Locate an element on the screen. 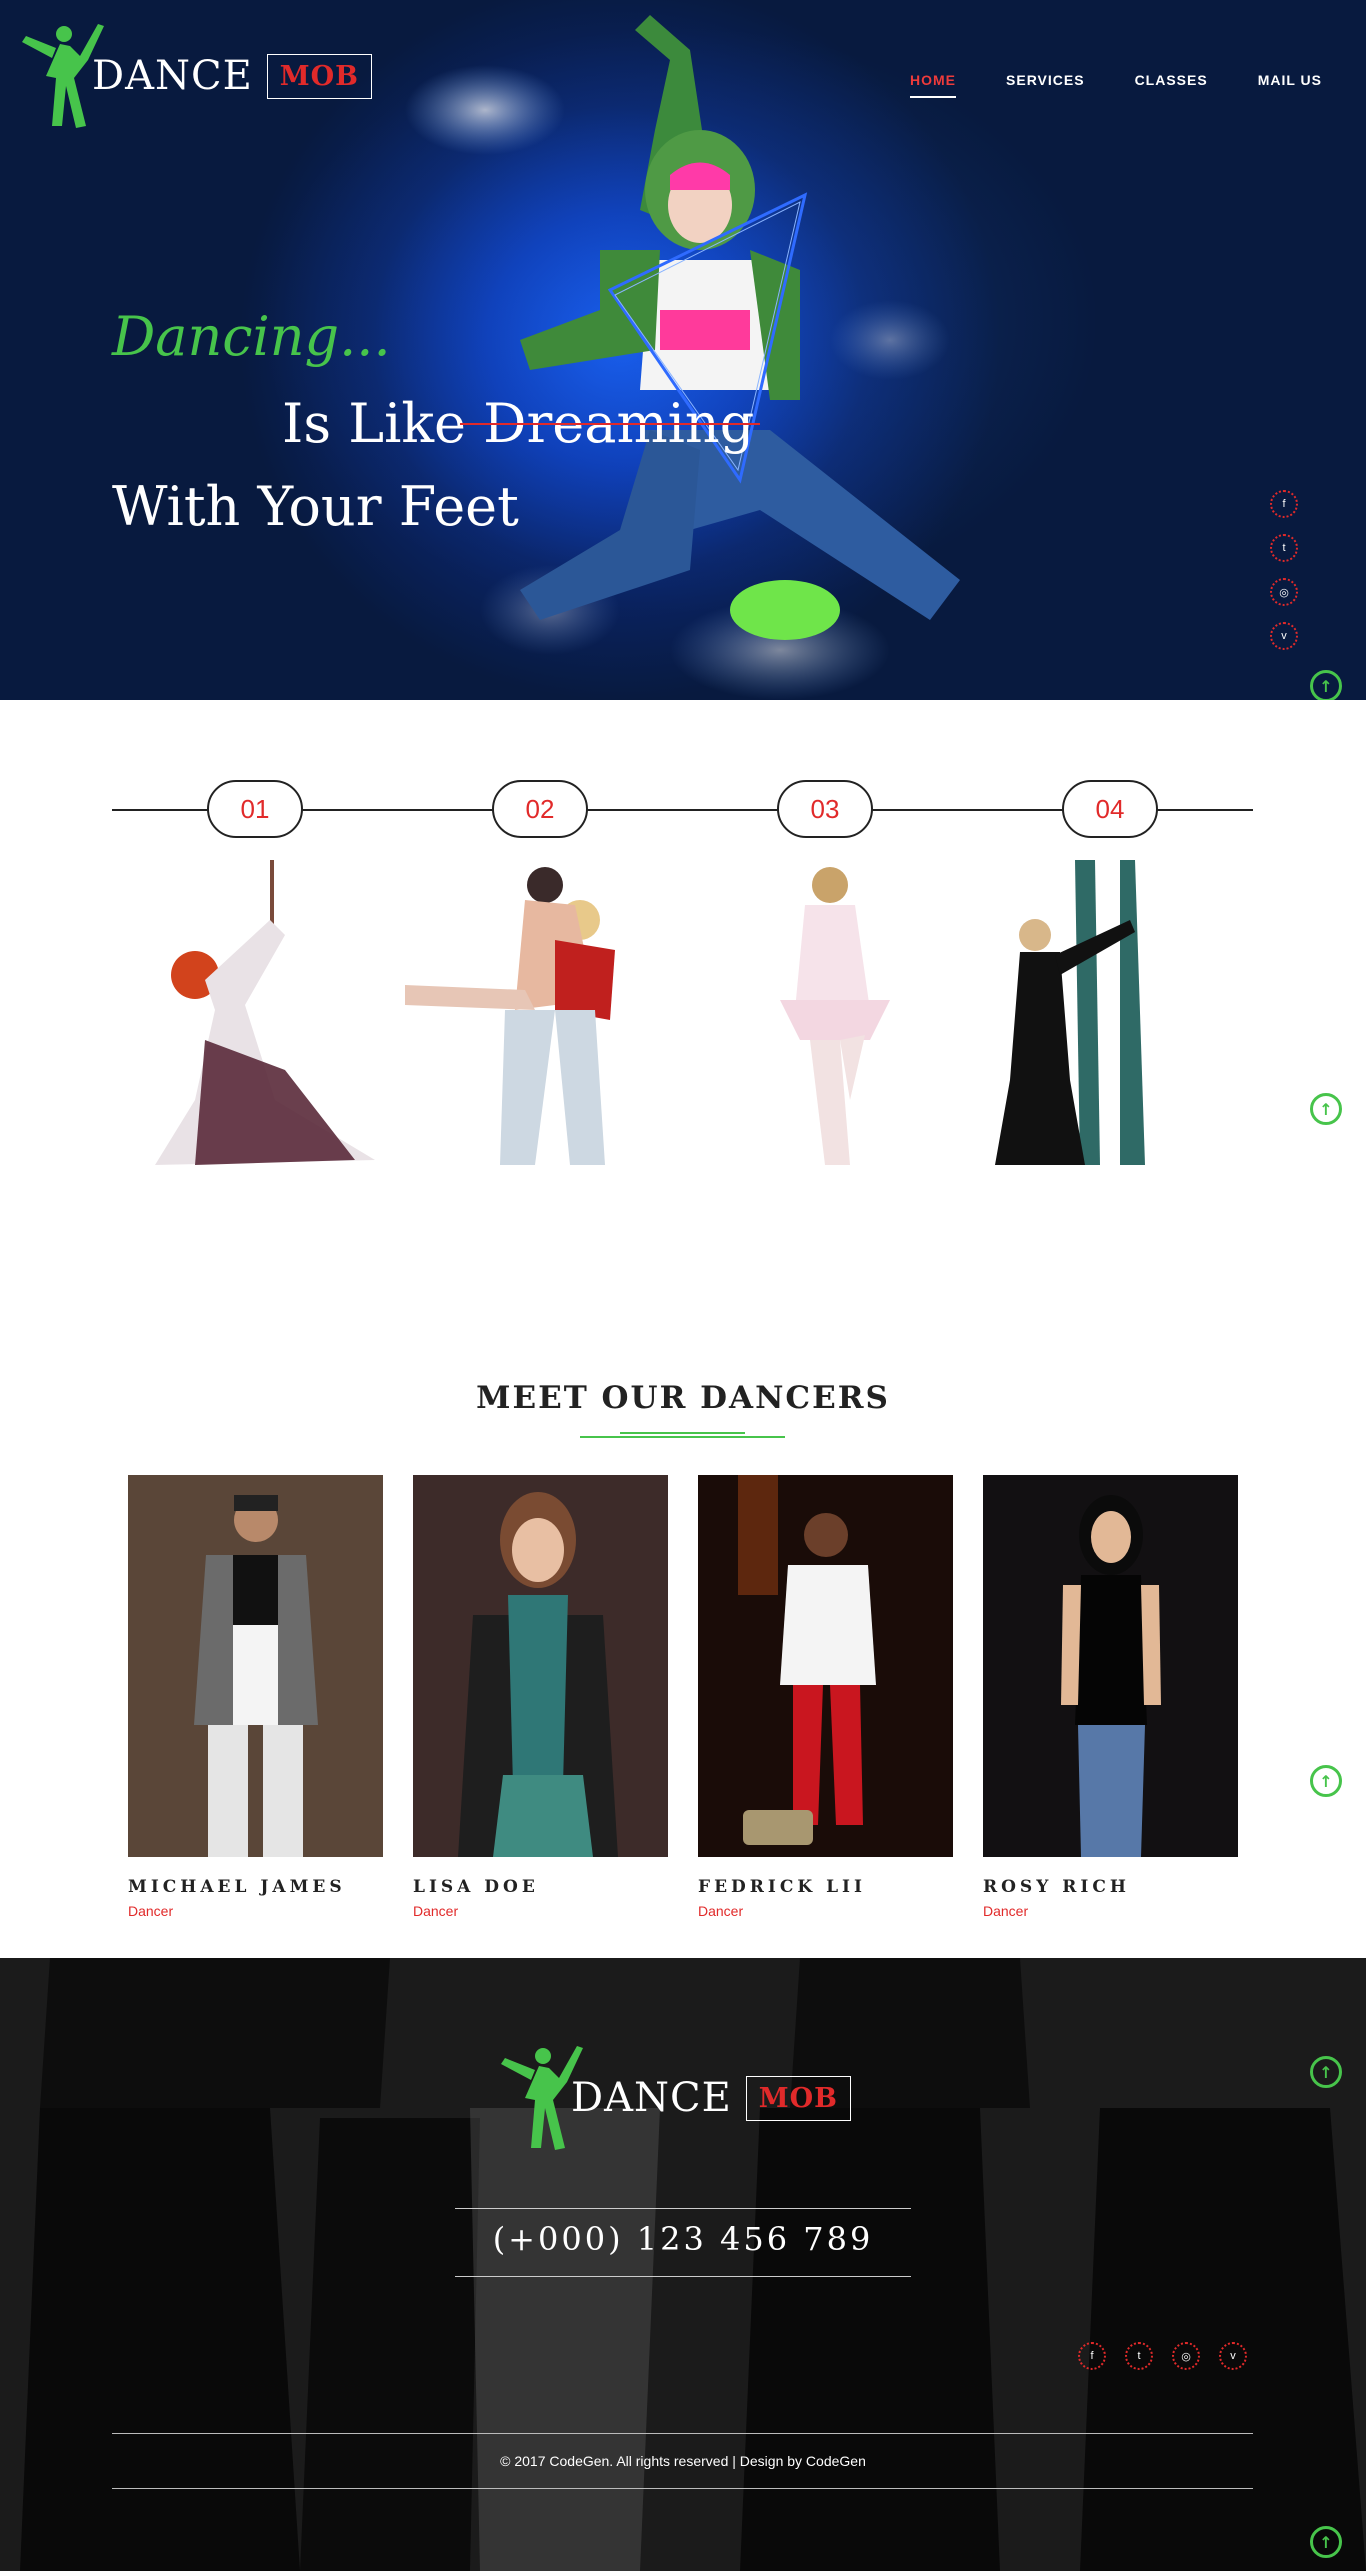  nav-classes: CLASSES is located at coordinates (1171, 85).